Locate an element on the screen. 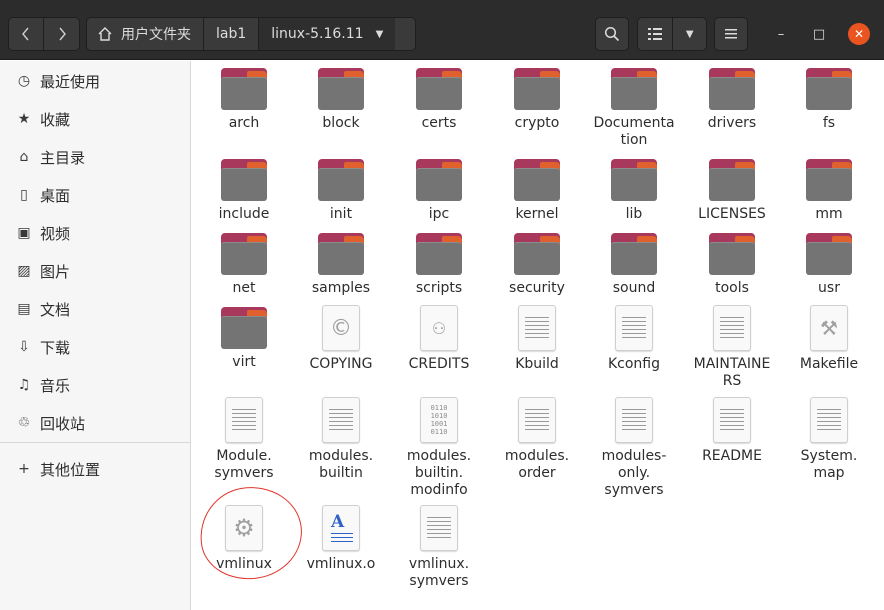 This screenshot has width=884, height=610. chevron-left-icon is located at coordinates (25, 34).